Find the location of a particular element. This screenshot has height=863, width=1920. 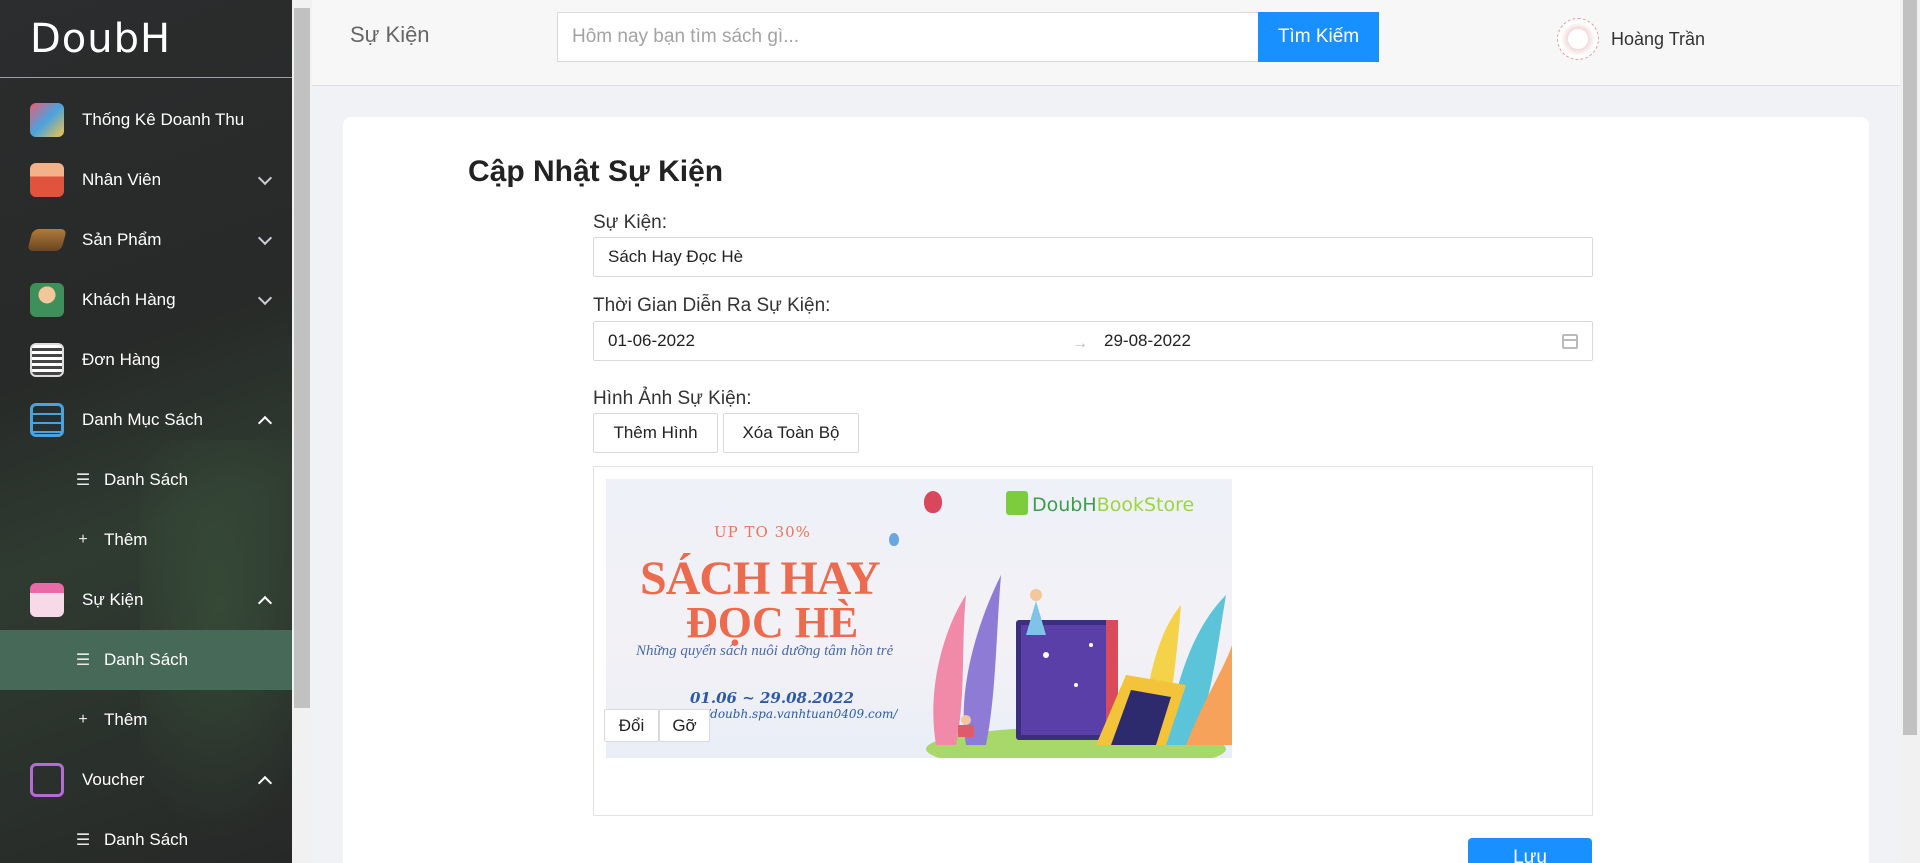

sidebar-item-voucher: Voucher is located at coordinates (146, 780).